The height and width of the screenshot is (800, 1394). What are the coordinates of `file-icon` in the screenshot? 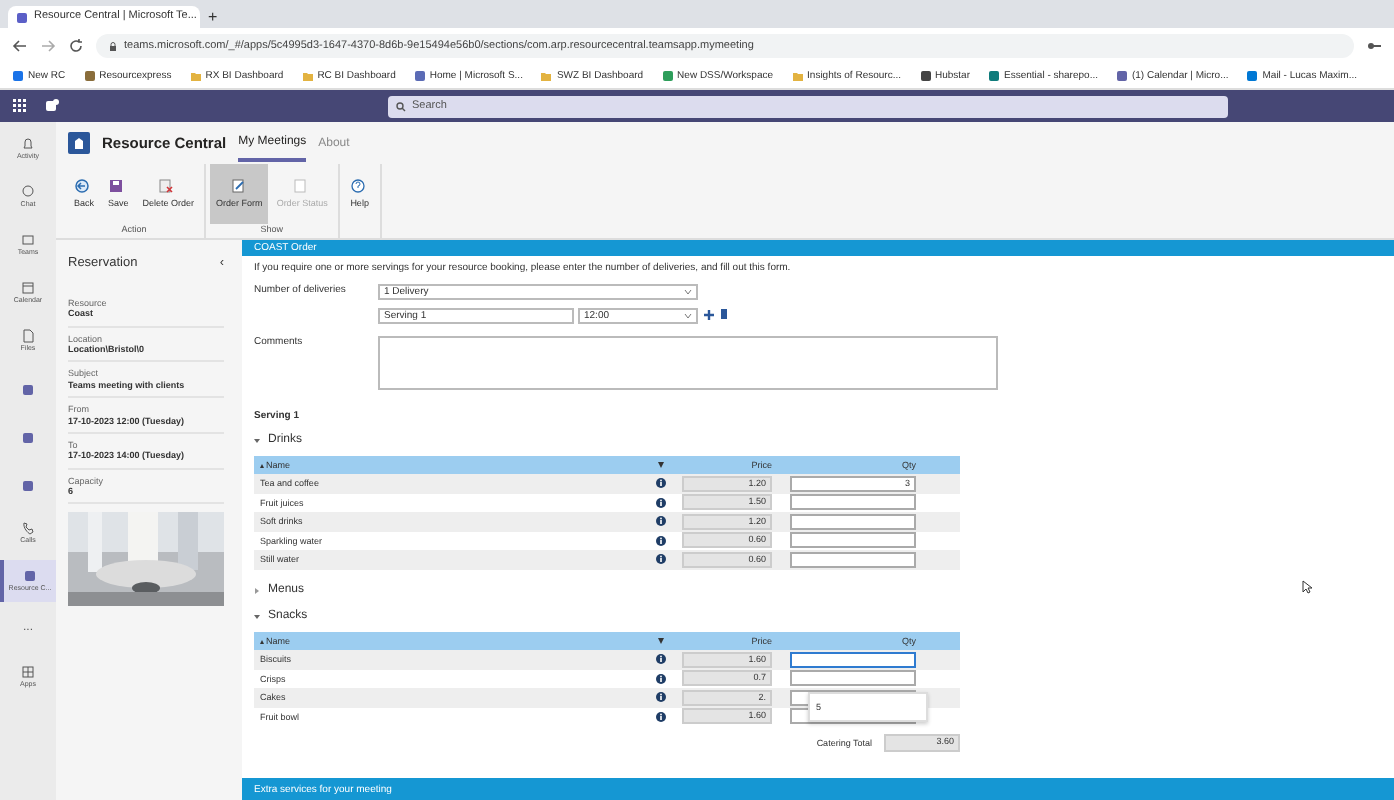 It's located at (28, 336).